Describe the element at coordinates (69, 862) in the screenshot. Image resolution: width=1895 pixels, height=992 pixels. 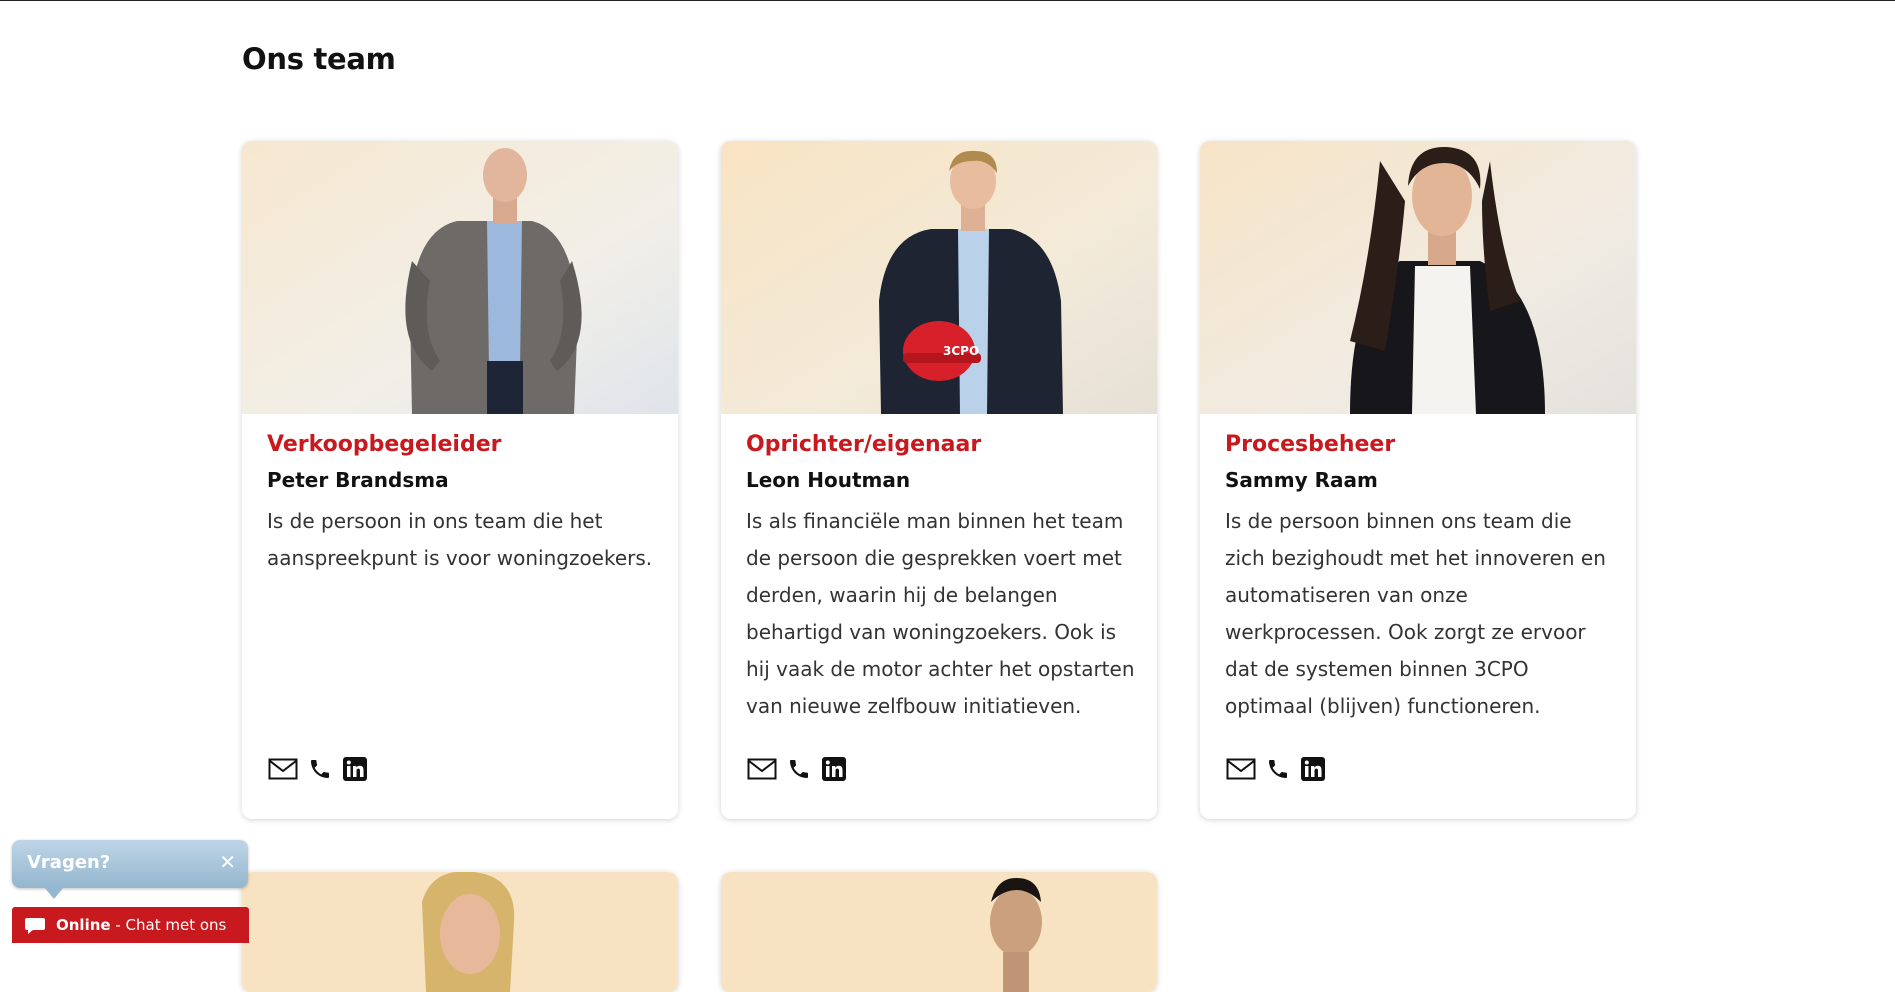
I see `chat-prompt-label: Vragen?` at that location.